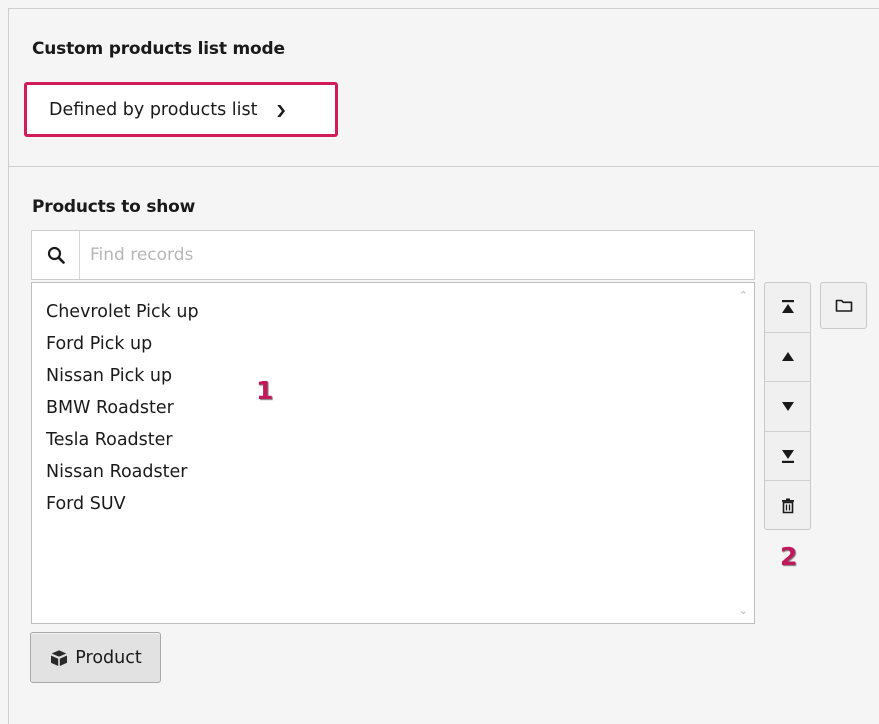 The height and width of the screenshot is (724, 879). What do you see at coordinates (56, 255) in the screenshot?
I see `search-icon` at bounding box center [56, 255].